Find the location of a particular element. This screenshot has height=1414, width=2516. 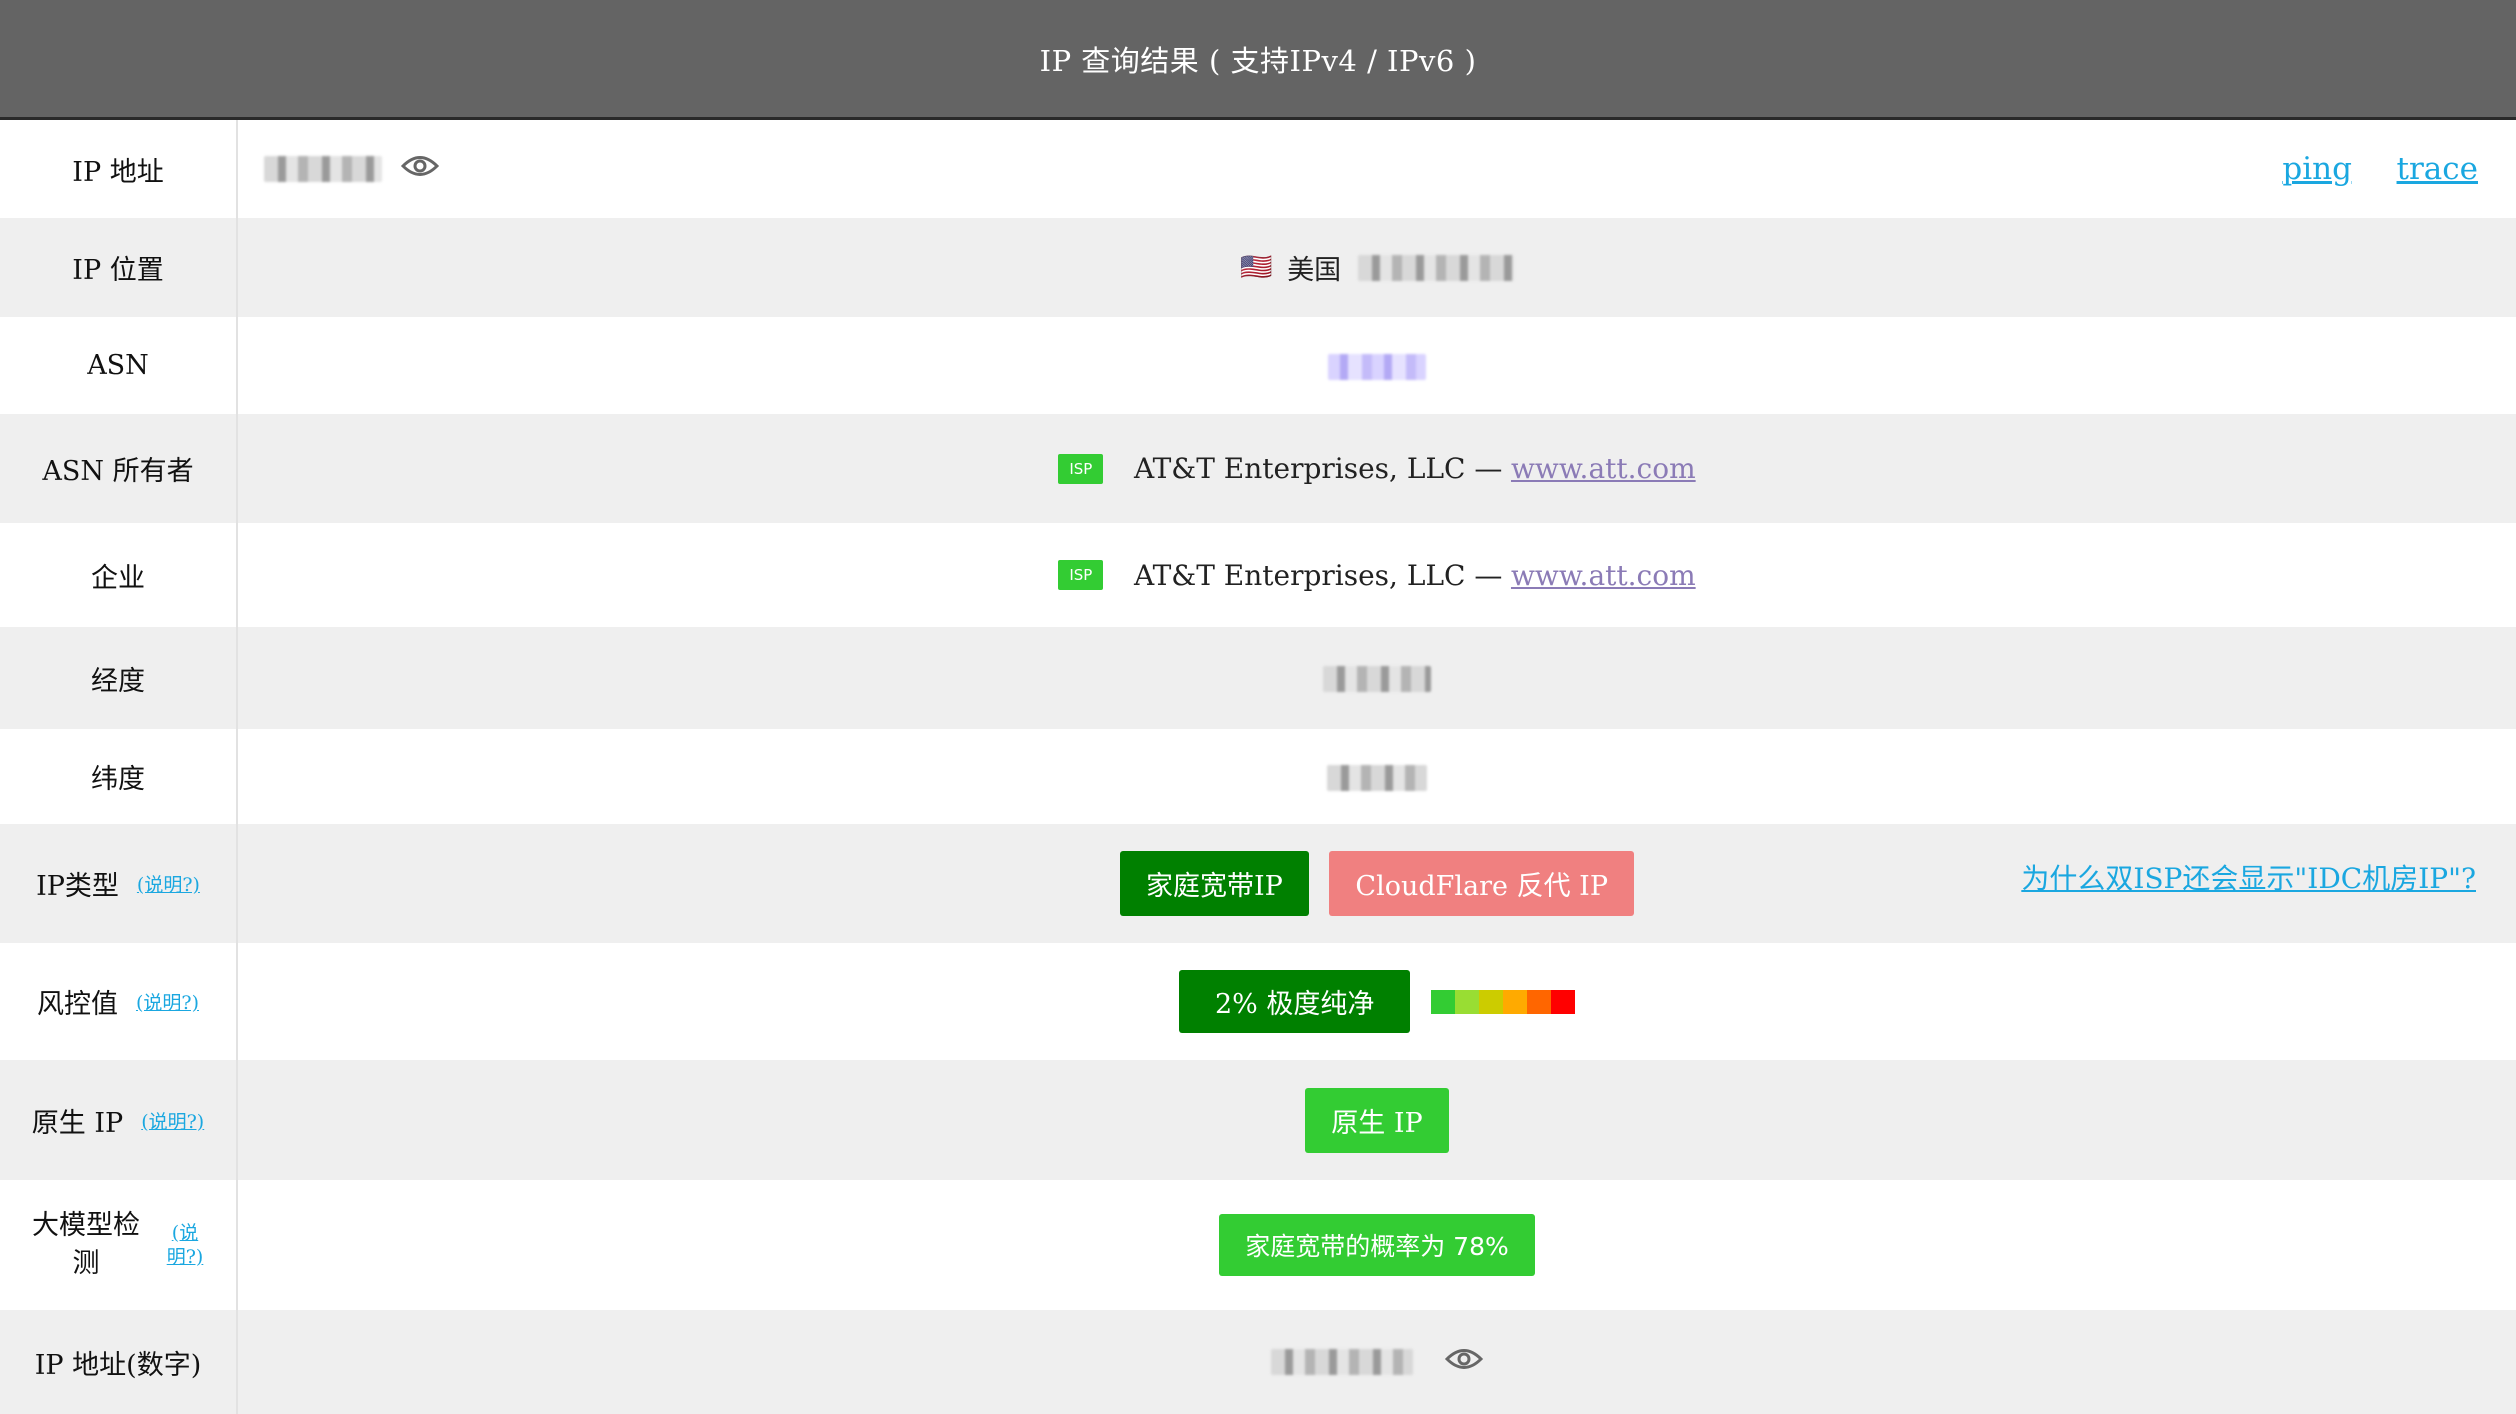

row-ip-location: IP 位置 🇺🇸 美国 is located at coordinates (1258, 267).